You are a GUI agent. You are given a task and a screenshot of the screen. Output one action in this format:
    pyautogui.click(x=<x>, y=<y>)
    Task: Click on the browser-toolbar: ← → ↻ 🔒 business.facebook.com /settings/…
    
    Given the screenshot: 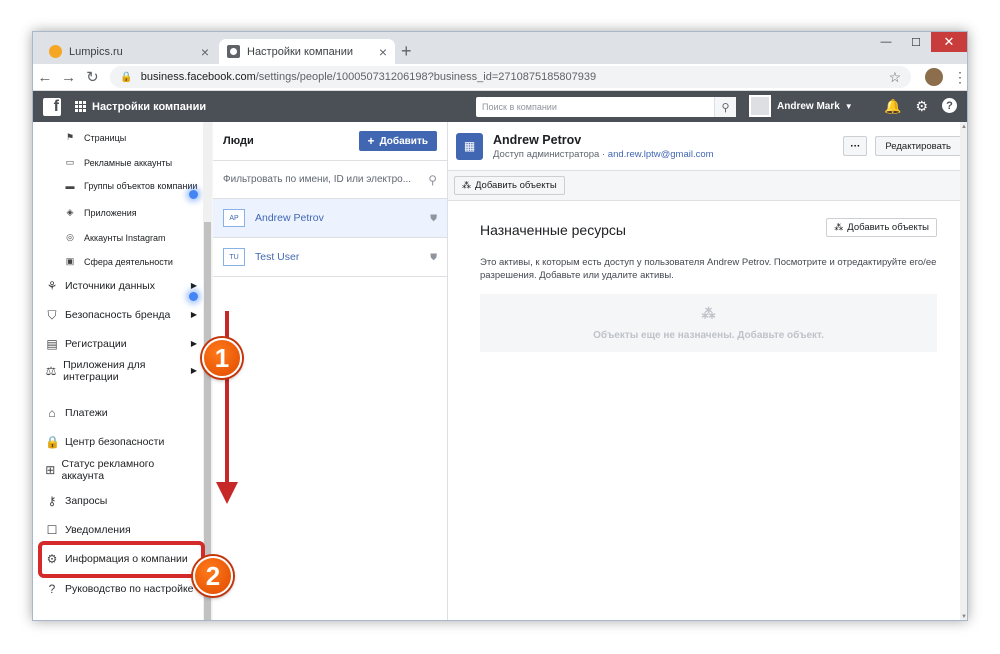 What is the action you would take?
    pyautogui.click(x=500, y=77)
    